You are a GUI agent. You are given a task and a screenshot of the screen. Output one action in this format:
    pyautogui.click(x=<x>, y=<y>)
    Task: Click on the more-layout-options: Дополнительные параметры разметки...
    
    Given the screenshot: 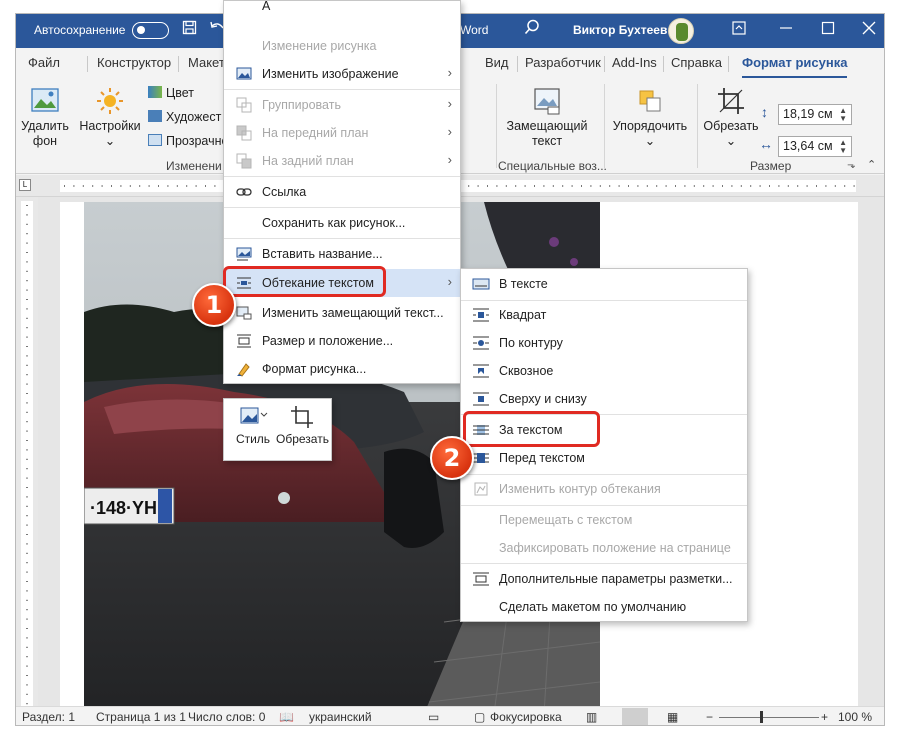 What is the action you would take?
    pyautogui.click(x=604, y=579)
    